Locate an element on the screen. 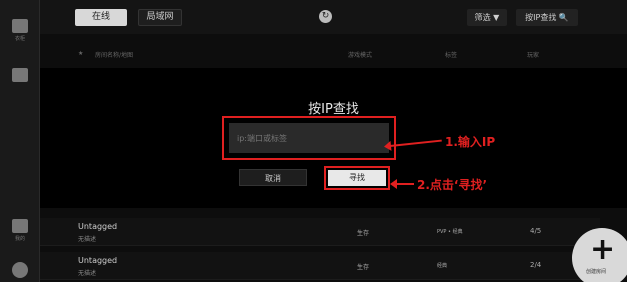 The width and height of the screenshot is (627, 282). row-count: 2/4 is located at coordinates (536, 265).